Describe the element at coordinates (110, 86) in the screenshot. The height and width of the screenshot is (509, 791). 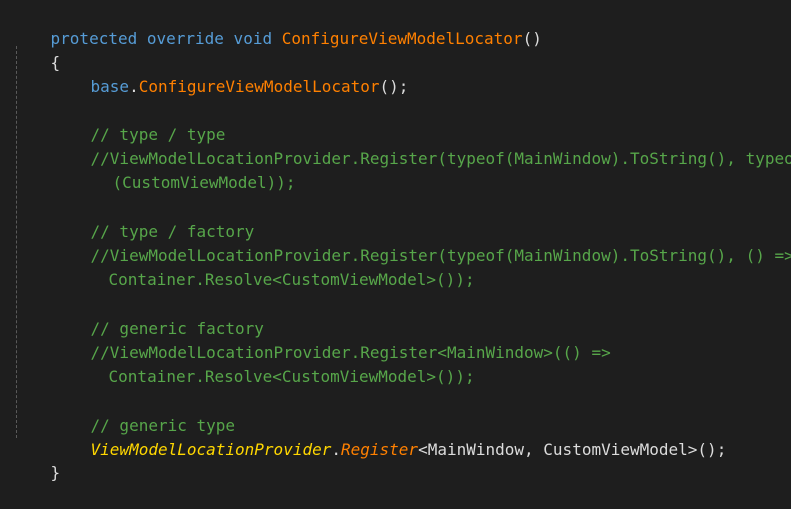
I see `base-keyword: base` at that location.